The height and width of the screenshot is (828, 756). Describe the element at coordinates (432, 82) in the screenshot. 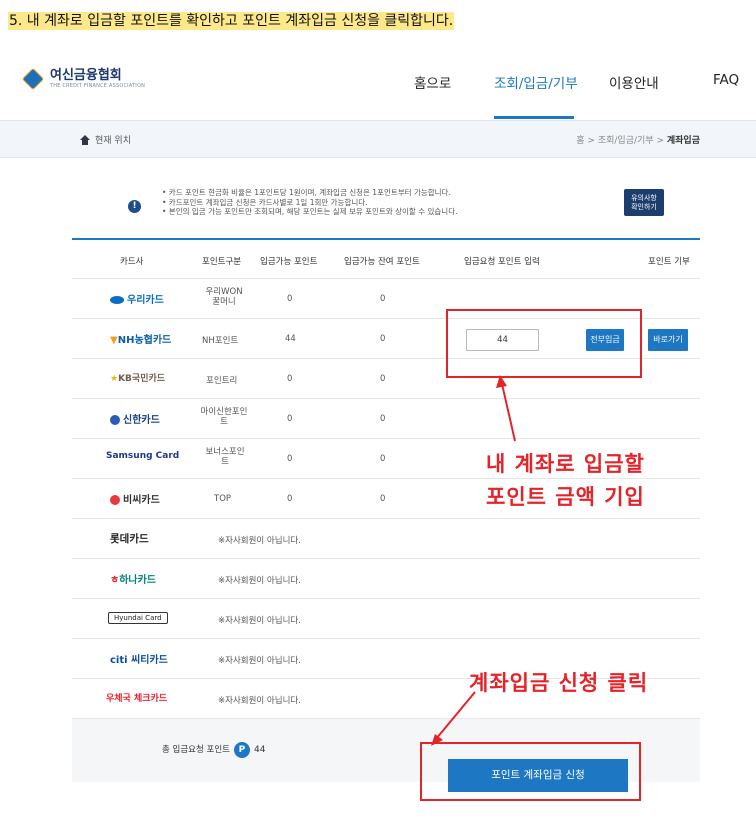

I see `nav-home: 홈으로` at that location.